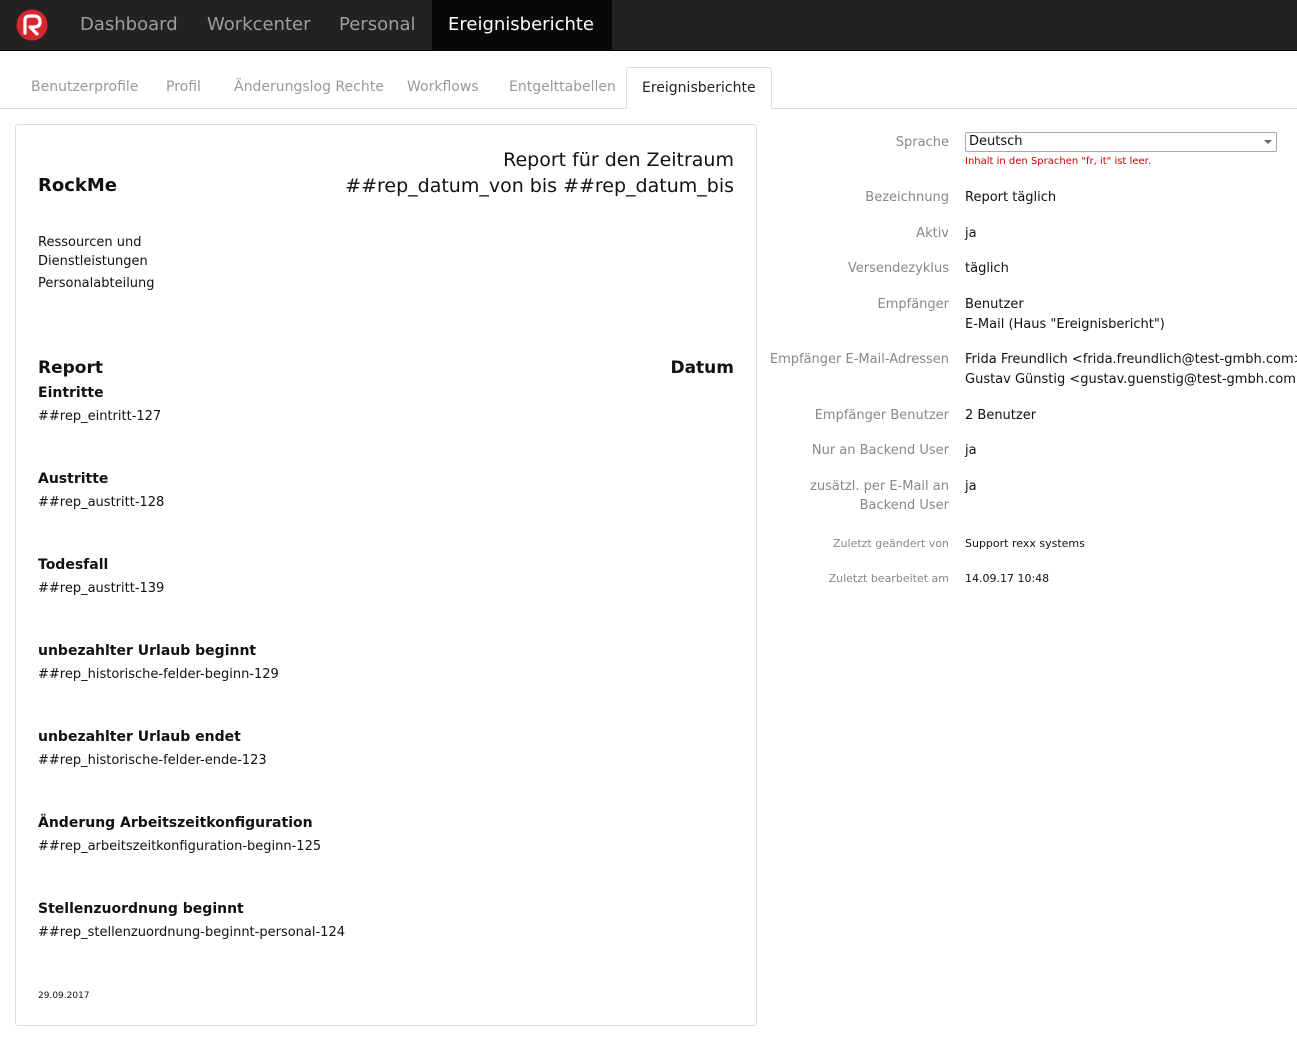 The width and height of the screenshot is (1297, 1040). I want to click on report-department: Ressourcen und Dienstleistungen, so click(93, 252).